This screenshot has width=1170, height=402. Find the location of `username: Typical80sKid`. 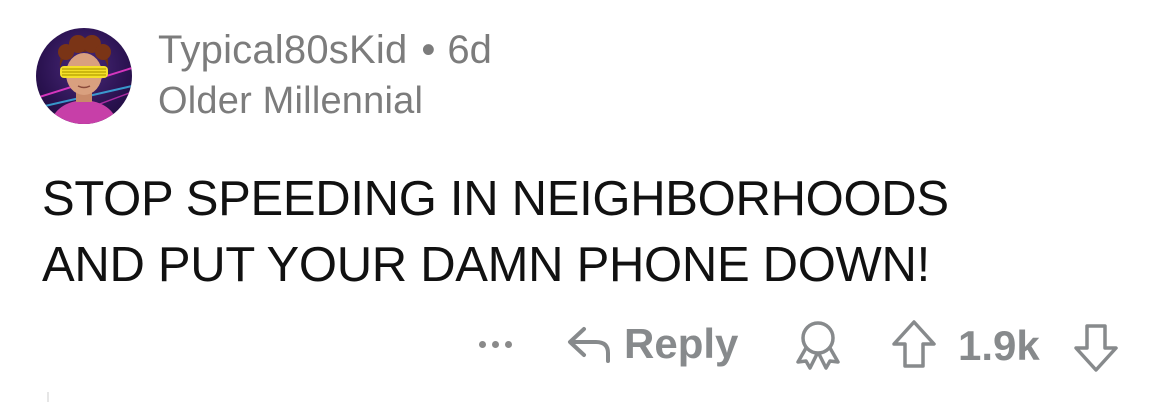

username: Typical80sKid is located at coordinates (282, 50).